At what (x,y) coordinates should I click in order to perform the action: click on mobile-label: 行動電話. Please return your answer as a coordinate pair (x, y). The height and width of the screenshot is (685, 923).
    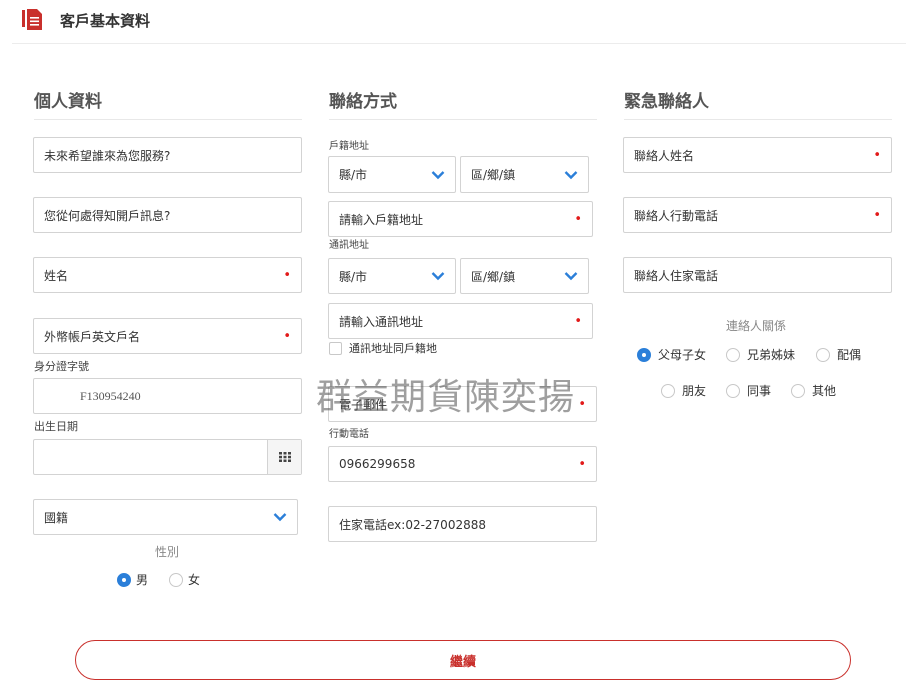
    Looking at the image, I should click on (349, 434).